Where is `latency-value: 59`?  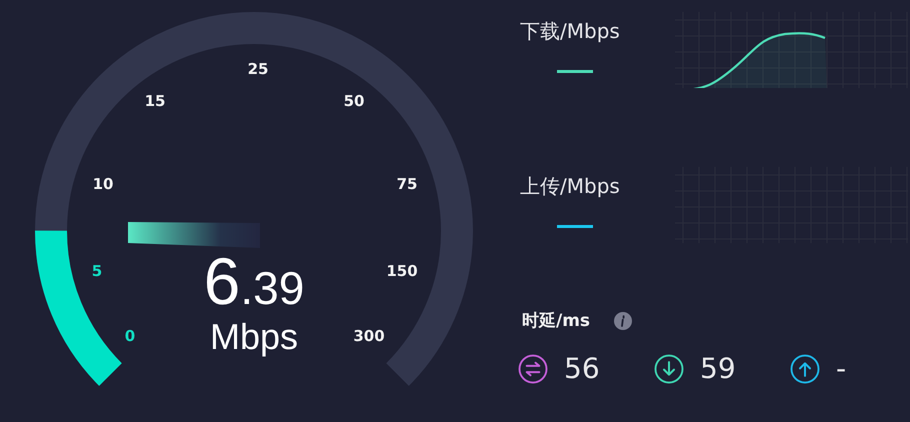 latency-value: 59 is located at coordinates (718, 368).